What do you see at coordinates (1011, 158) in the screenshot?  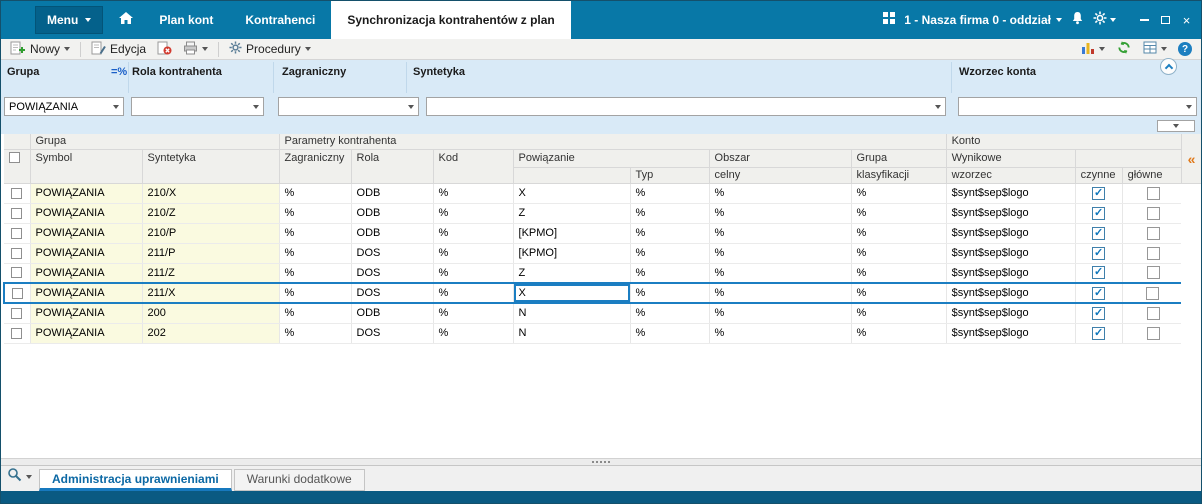 I see `column-header-wynikowe: Wynikowe` at bounding box center [1011, 158].